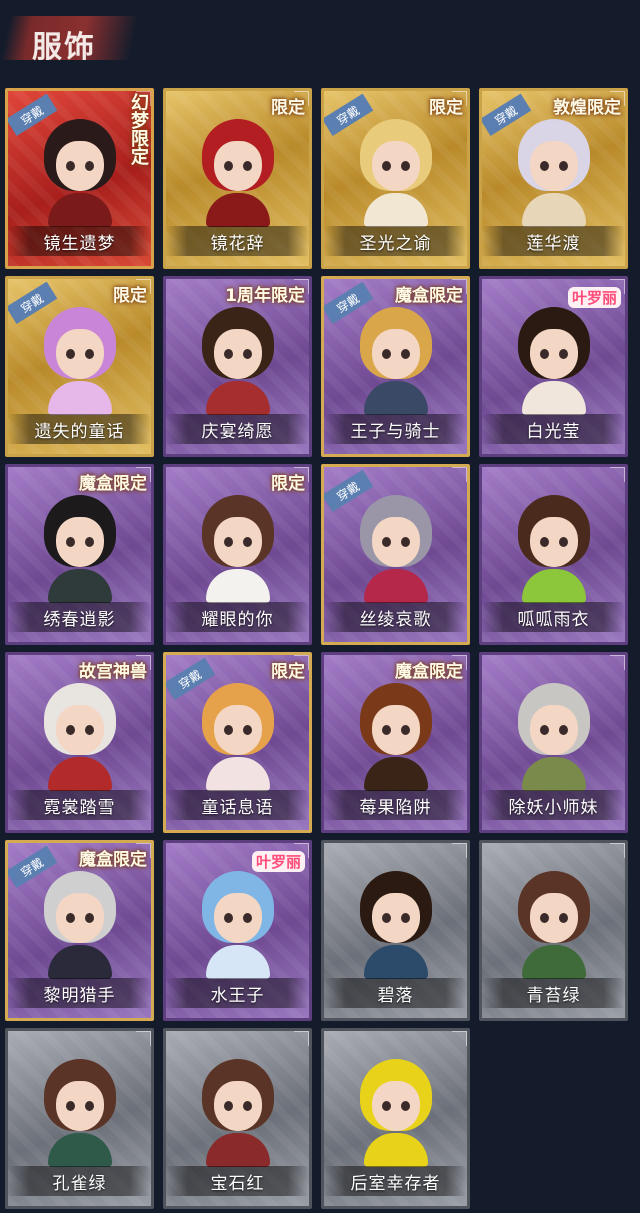  Describe the element at coordinates (79, 805) in the screenshot. I see `costume-name-bar: 霓裳踏雪` at that location.